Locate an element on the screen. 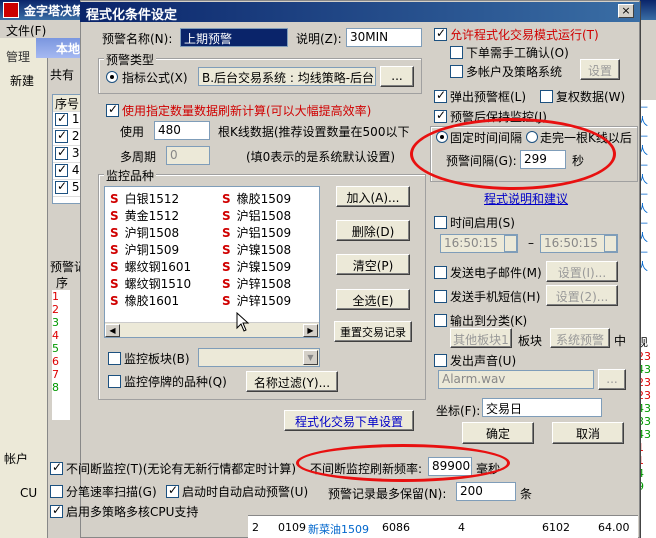  auto-start-checkbox is located at coordinates (172, 490).